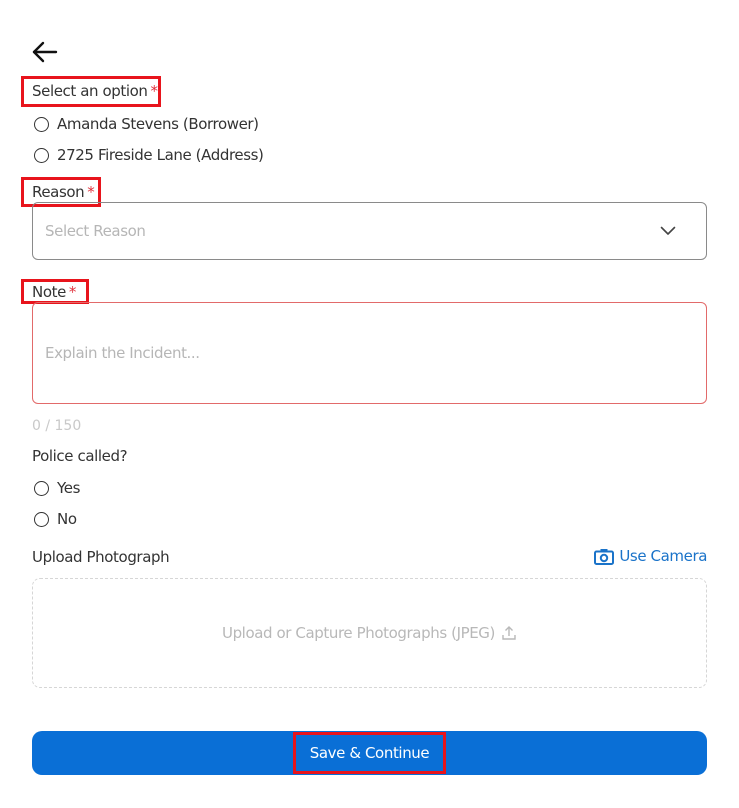 The image size is (739, 808). Describe the element at coordinates (95, 231) in the screenshot. I see `reason-placeholder: Select Reason` at that location.